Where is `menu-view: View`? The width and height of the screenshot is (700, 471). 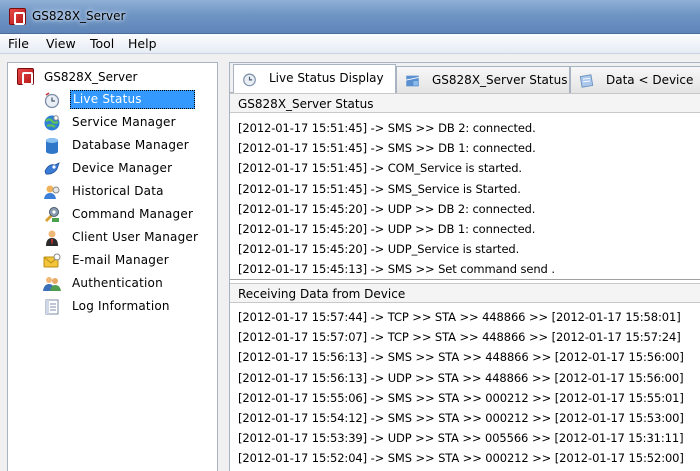 menu-view: View is located at coordinates (61, 43).